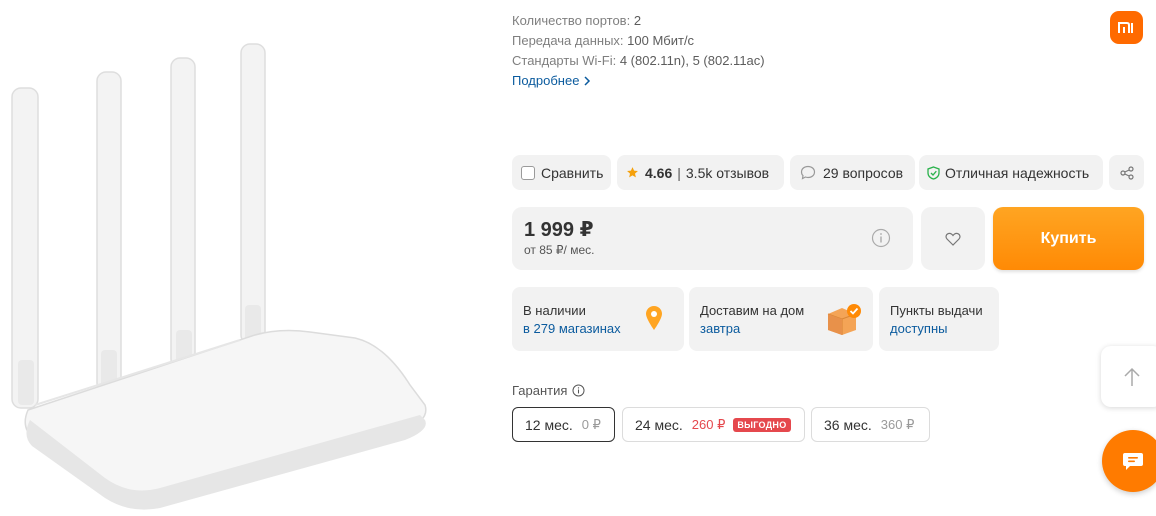 The image size is (1156, 516). I want to click on location-pin-icon, so click(654, 318).